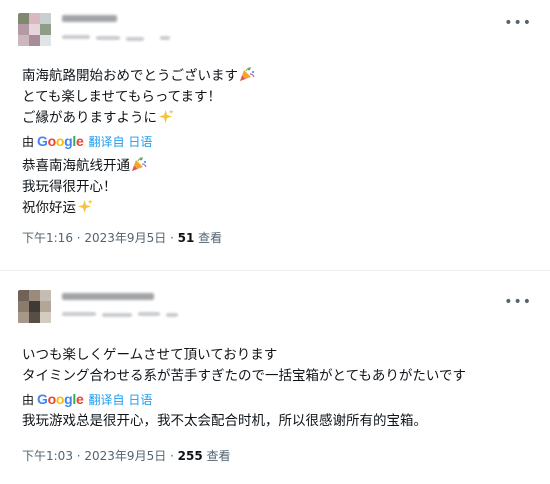 The height and width of the screenshot is (484, 550). What do you see at coordinates (190, 456) in the screenshot?
I see `views-count: 255` at bounding box center [190, 456].